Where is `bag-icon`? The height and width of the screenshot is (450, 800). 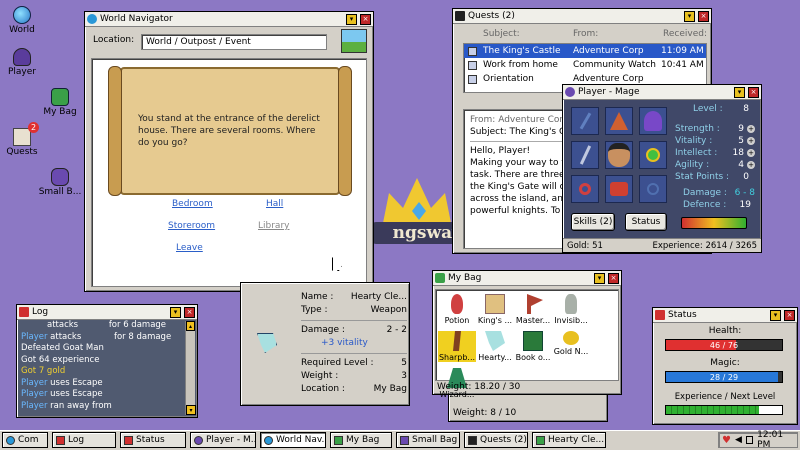 bag-icon is located at coordinates (440, 278).